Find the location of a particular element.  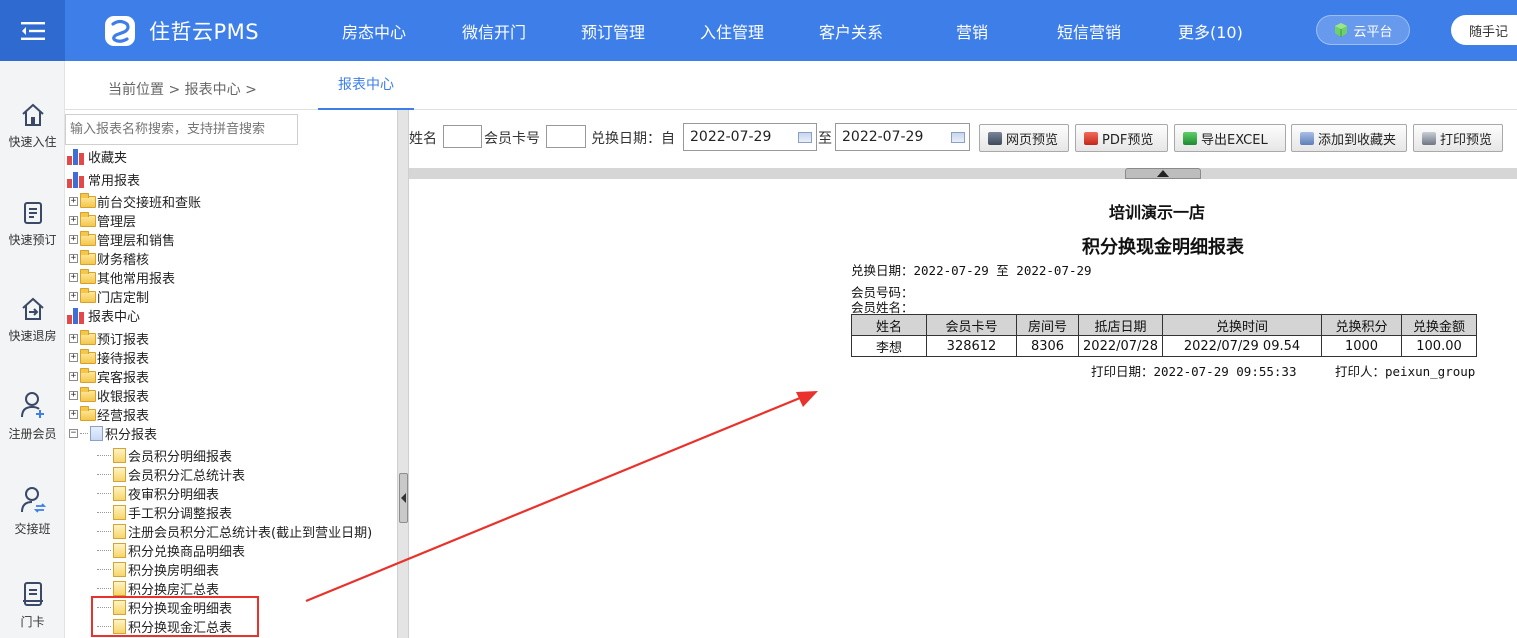

cloud-platform-label: 云平台 is located at coordinates (1373, 32).